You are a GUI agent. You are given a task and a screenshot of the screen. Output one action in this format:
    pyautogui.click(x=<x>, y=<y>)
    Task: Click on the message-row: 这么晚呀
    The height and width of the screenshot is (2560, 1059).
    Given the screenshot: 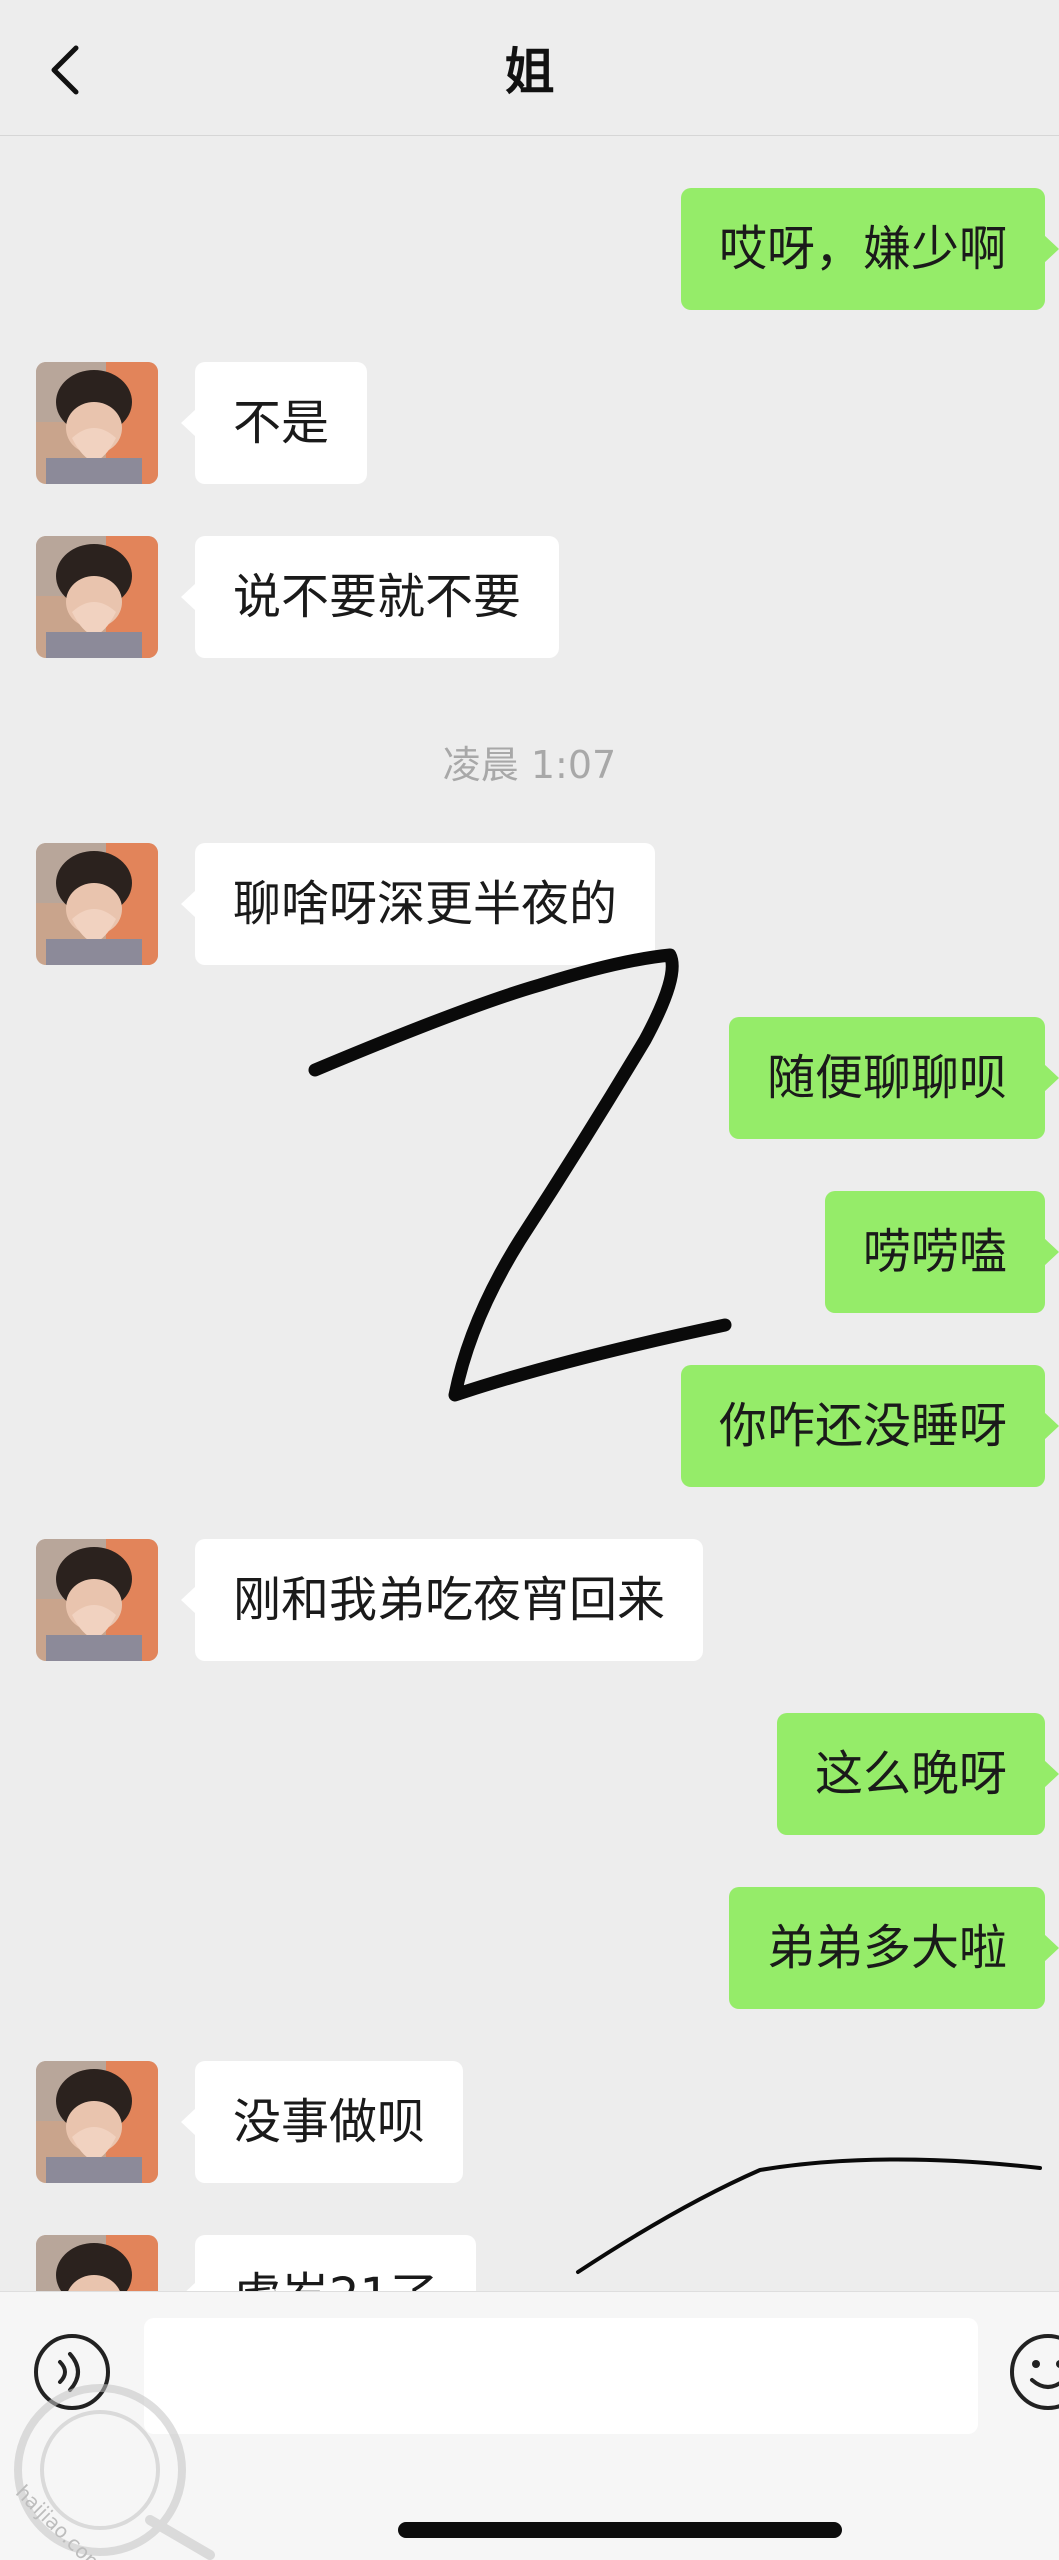 What is the action you would take?
    pyautogui.click(x=529, y=1774)
    